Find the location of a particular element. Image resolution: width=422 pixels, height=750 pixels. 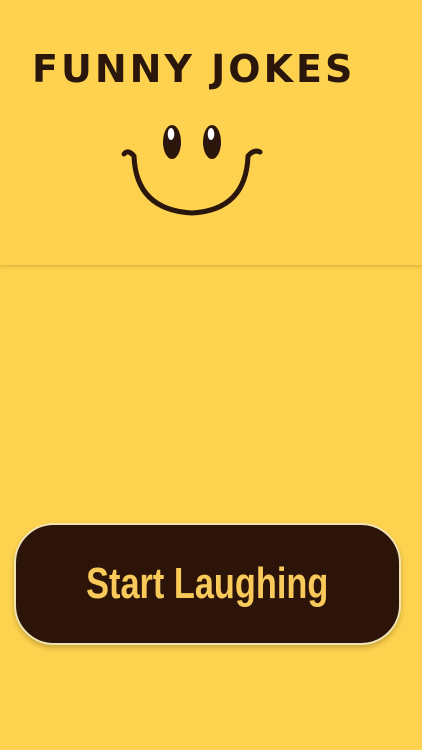

start-laughing-label: Start Laughing is located at coordinates (207, 583).